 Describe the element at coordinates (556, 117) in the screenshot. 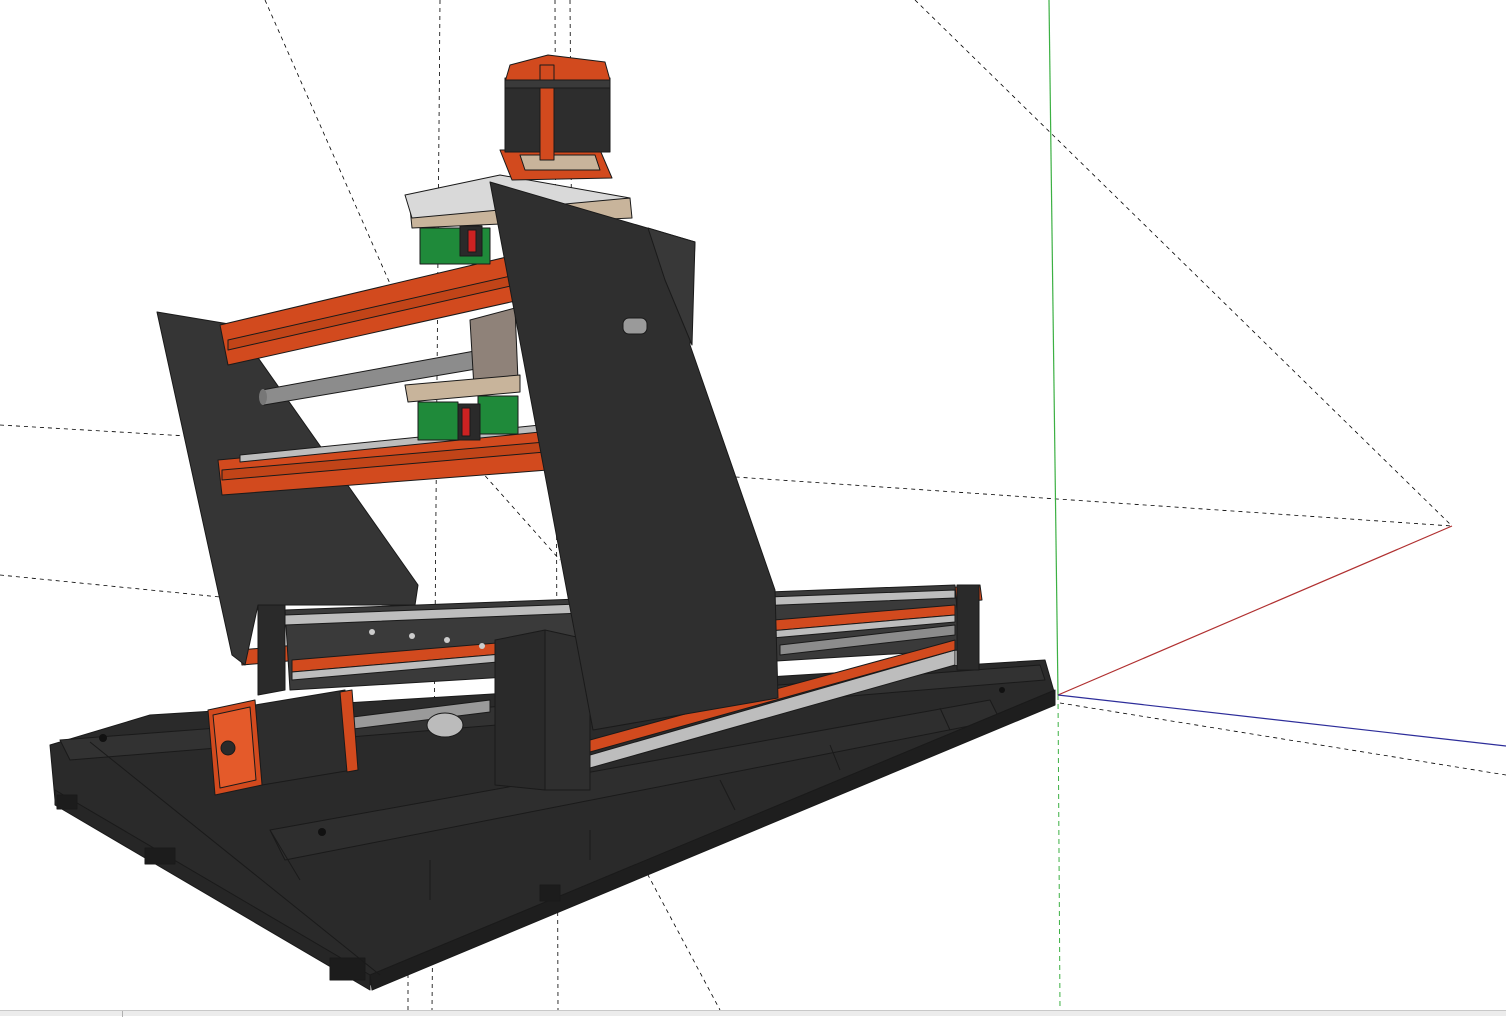

I see `z-stepper-motor` at that location.